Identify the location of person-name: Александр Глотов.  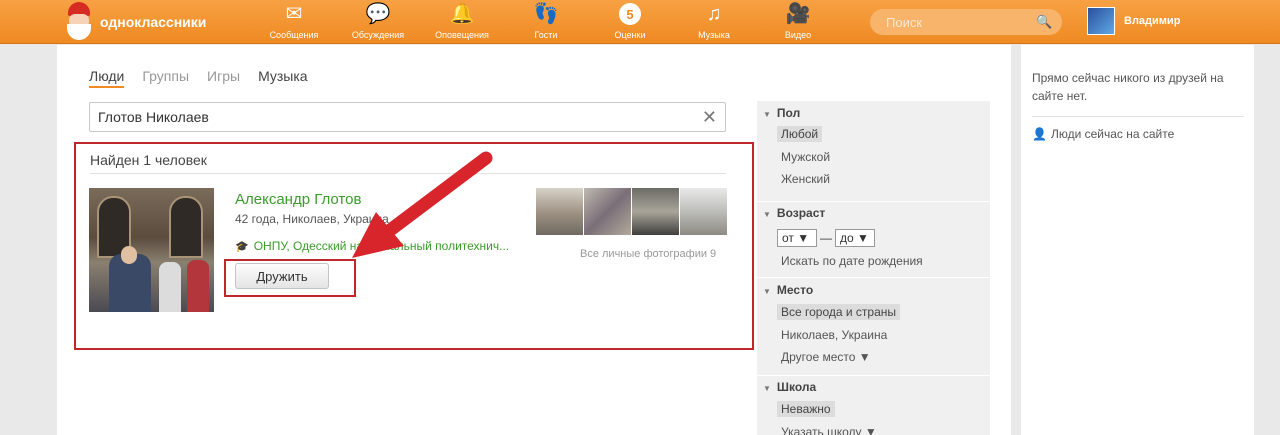
(298, 199).